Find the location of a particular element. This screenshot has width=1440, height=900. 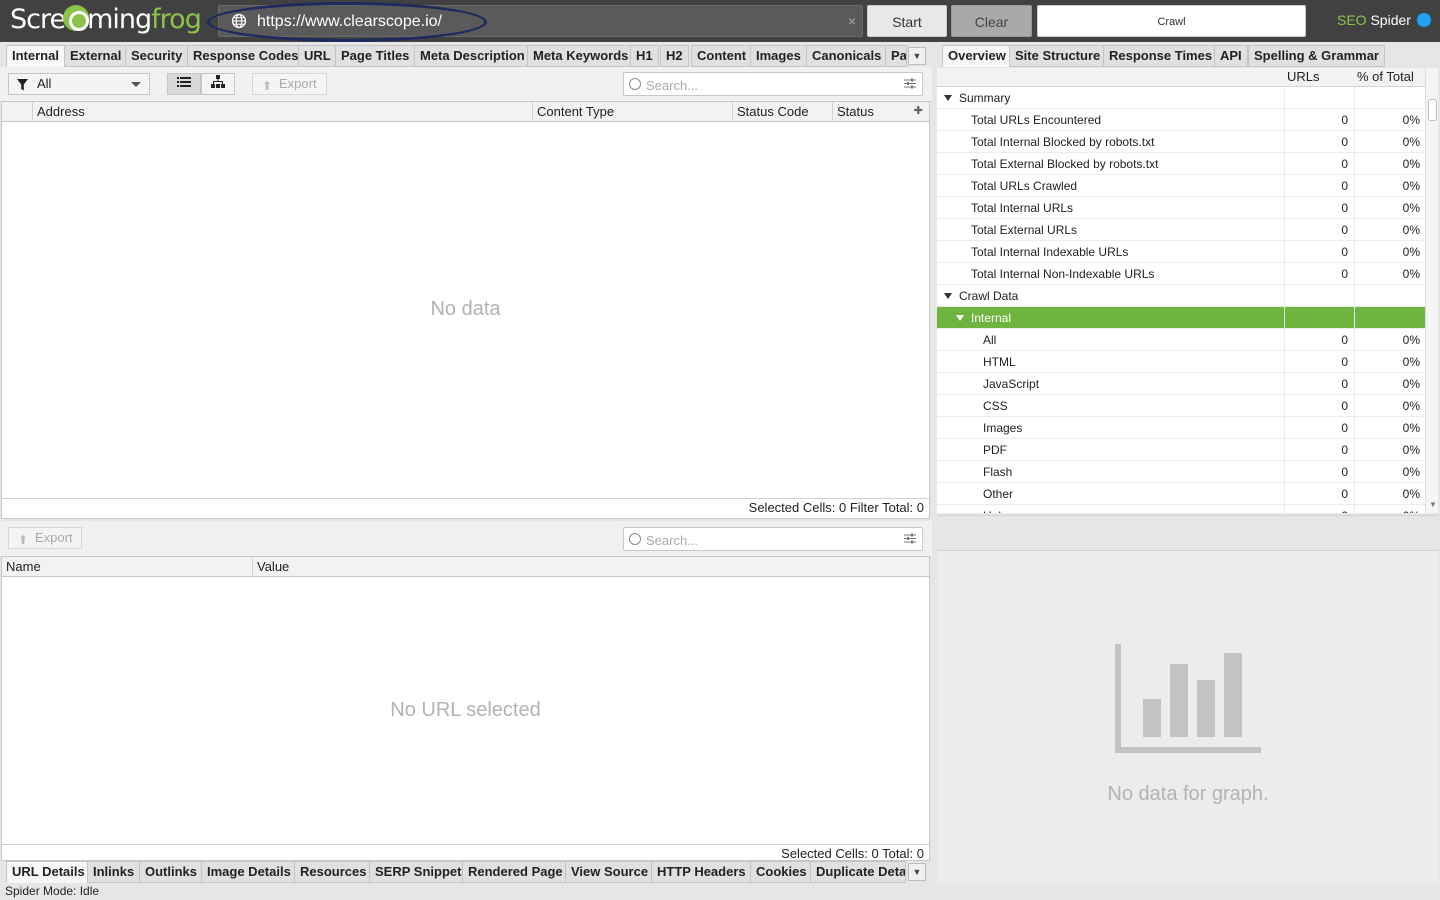

lower-export-button: ⬆ Export is located at coordinates (45, 538).